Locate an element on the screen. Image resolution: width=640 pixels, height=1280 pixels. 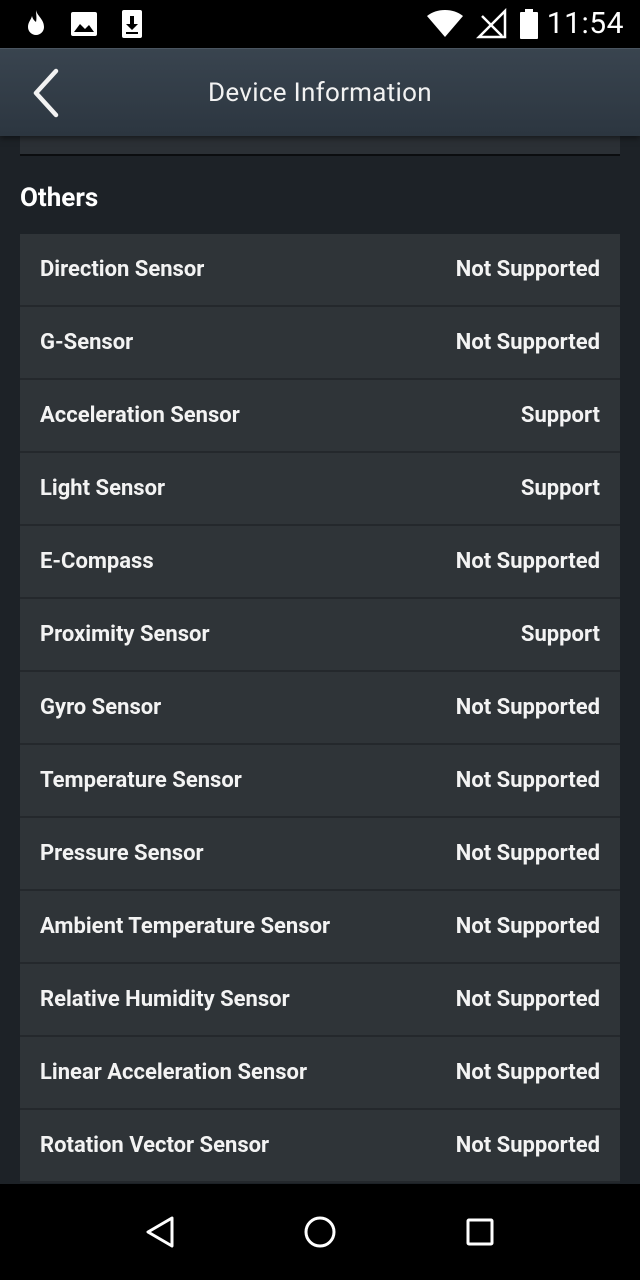
sensor-name: Gyro Sensor is located at coordinates (101, 707).